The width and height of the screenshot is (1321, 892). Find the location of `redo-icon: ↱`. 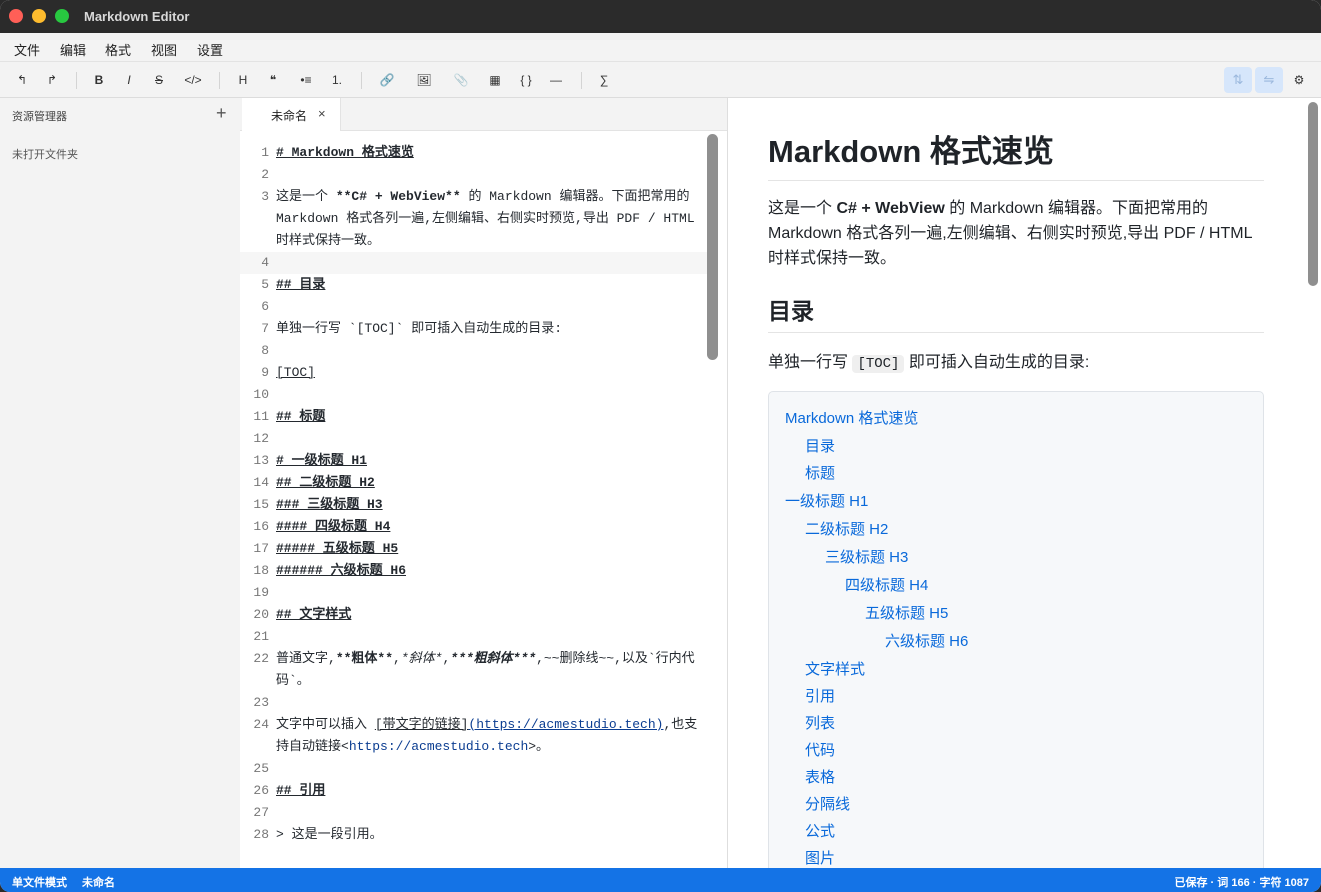

redo-icon: ↱ is located at coordinates (52, 80).